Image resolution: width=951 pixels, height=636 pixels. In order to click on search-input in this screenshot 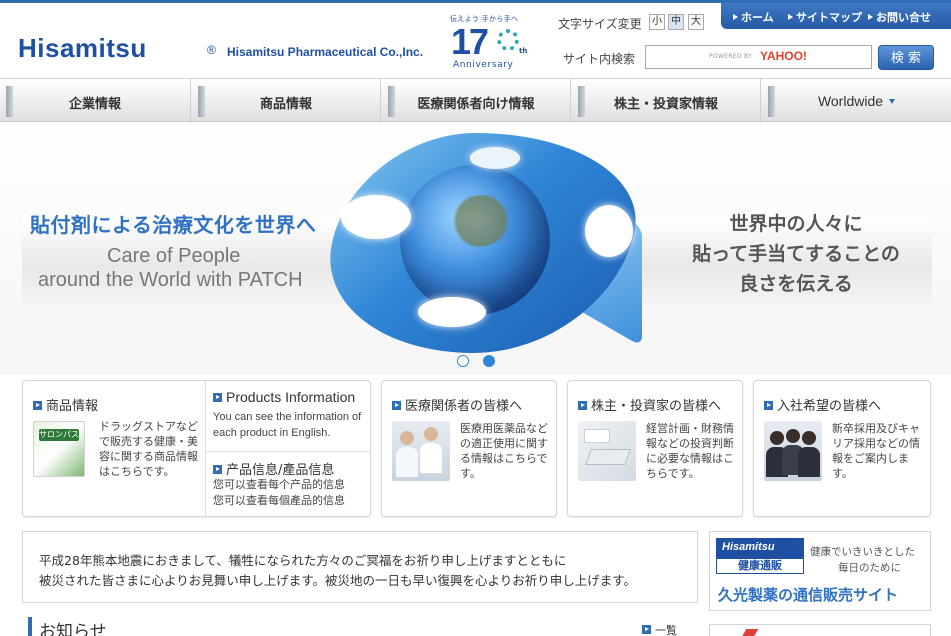, I will do `click(758, 57)`.